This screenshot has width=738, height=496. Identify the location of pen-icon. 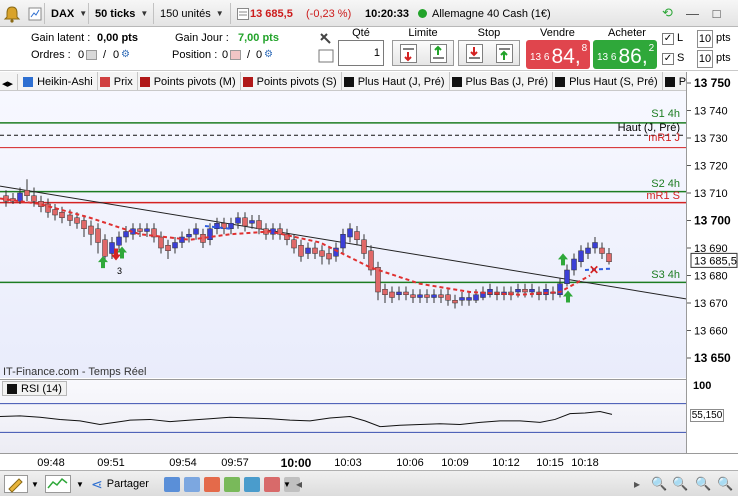
(16, 484).